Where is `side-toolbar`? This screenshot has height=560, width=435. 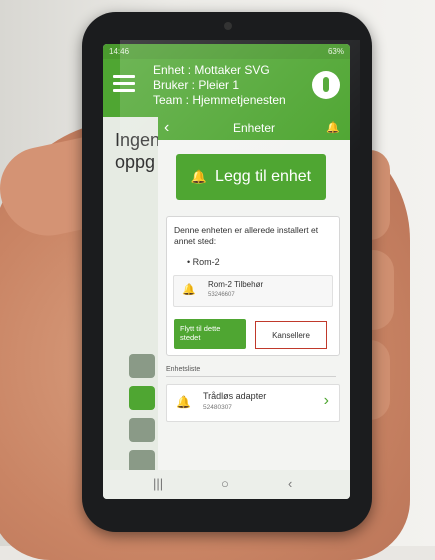
side-toolbar is located at coordinates (144, 418).